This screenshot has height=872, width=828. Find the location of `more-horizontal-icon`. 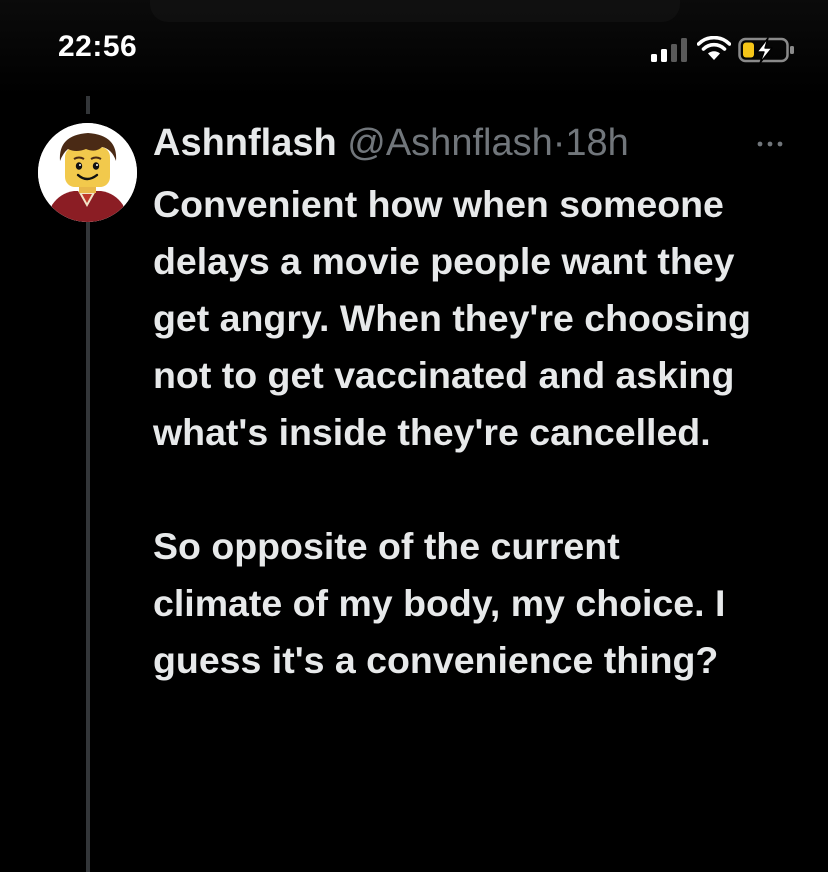

more-horizontal-icon is located at coordinates (770, 144).